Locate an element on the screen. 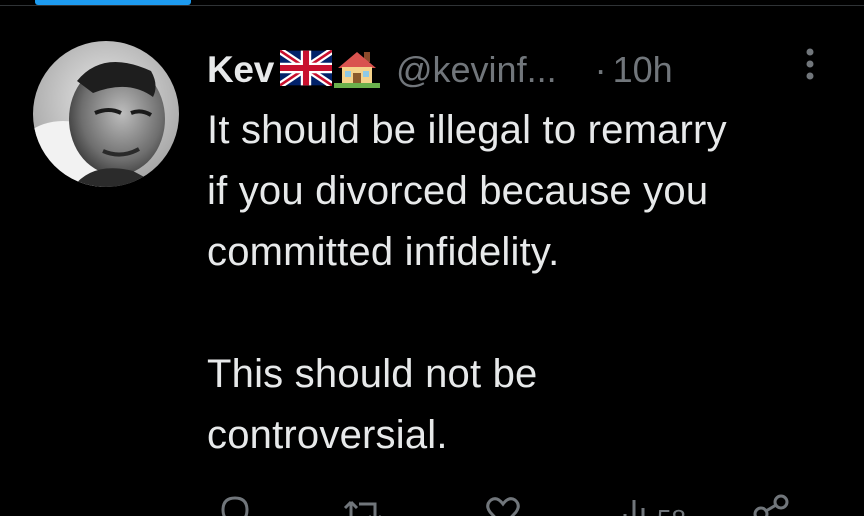  share-icon is located at coordinates (771, 504).